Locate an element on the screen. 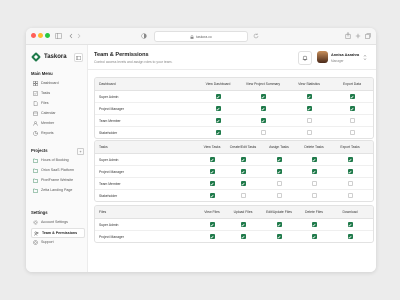  sidebar-item-label: Reports is located at coordinates (47, 133).